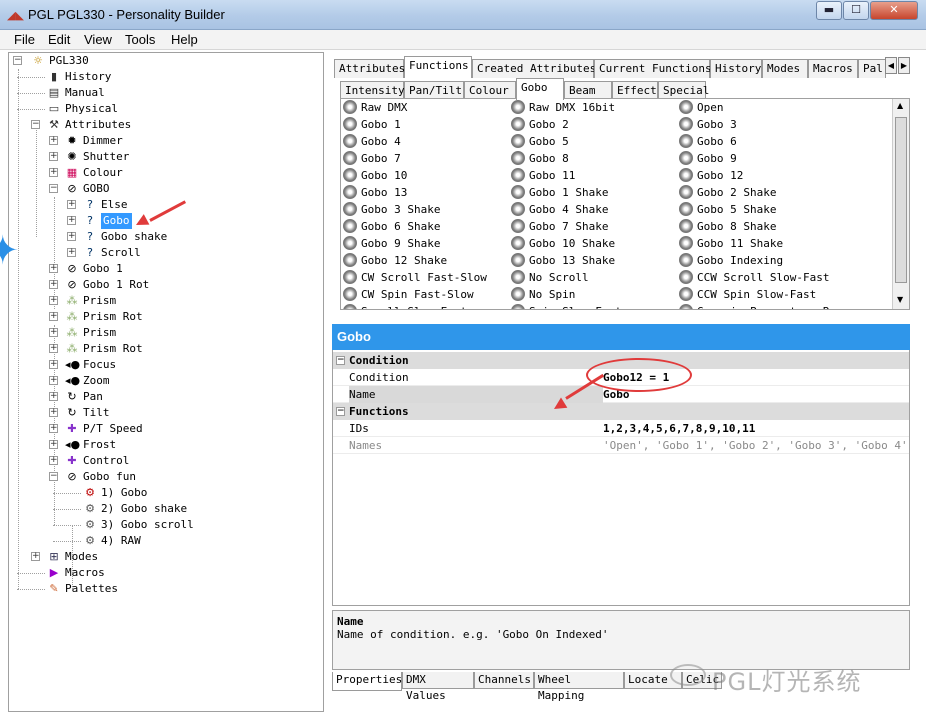 The width and height of the screenshot is (926, 722). Describe the element at coordinates (730, 243) in the screenshot. I see `function-item: Gobo 11 Shake` at that location.